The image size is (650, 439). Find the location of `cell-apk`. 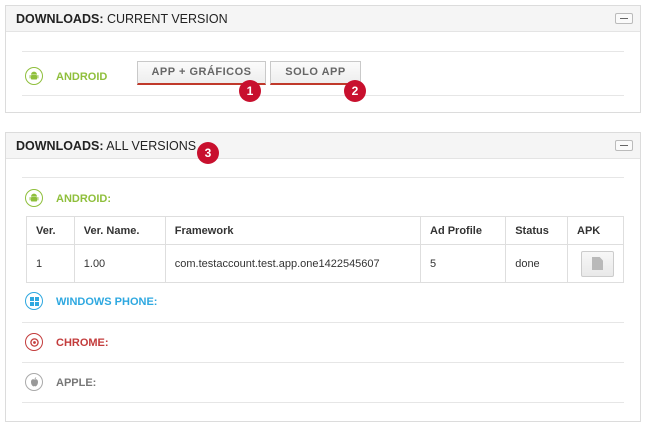

cell-apk is located at coordinates (595, 263).